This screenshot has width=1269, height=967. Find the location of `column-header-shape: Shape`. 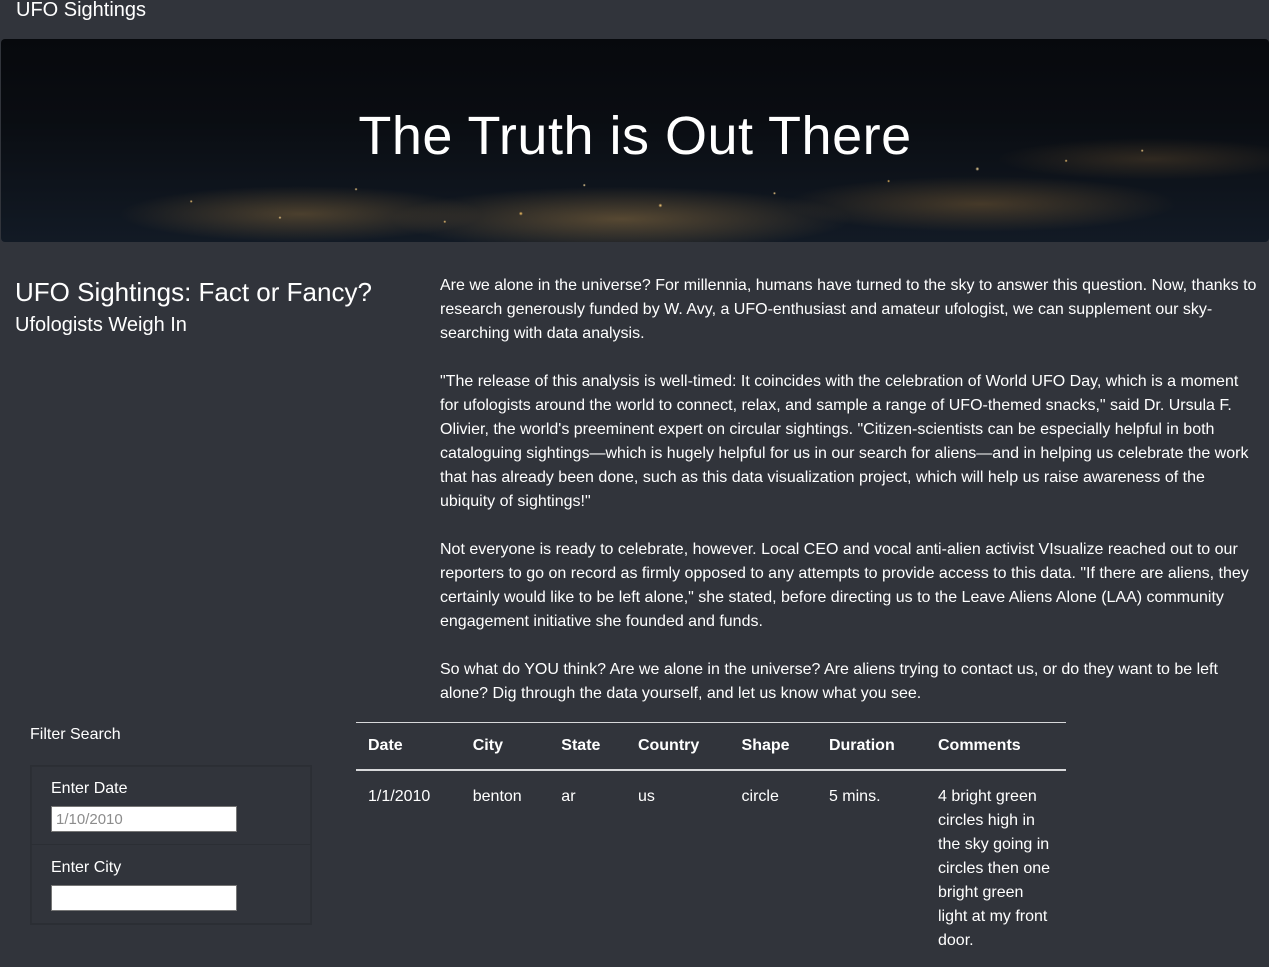

column-header-shape: Shape is located at coordinates (773, 746).